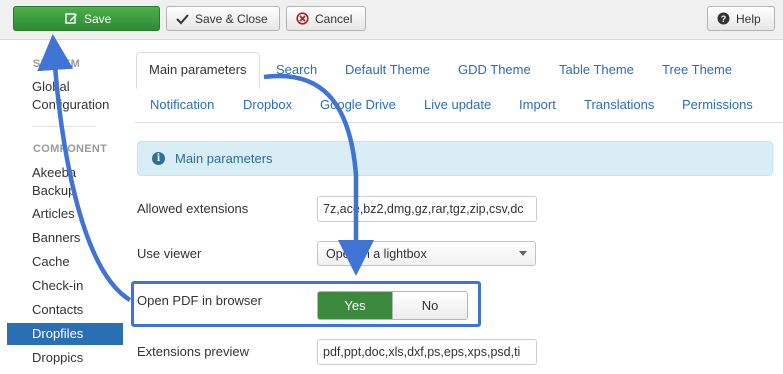 The height and width of the screenshot is (374, 783). I want to click on sidebar-heading-system: SYSTEM, so click(57, 64).